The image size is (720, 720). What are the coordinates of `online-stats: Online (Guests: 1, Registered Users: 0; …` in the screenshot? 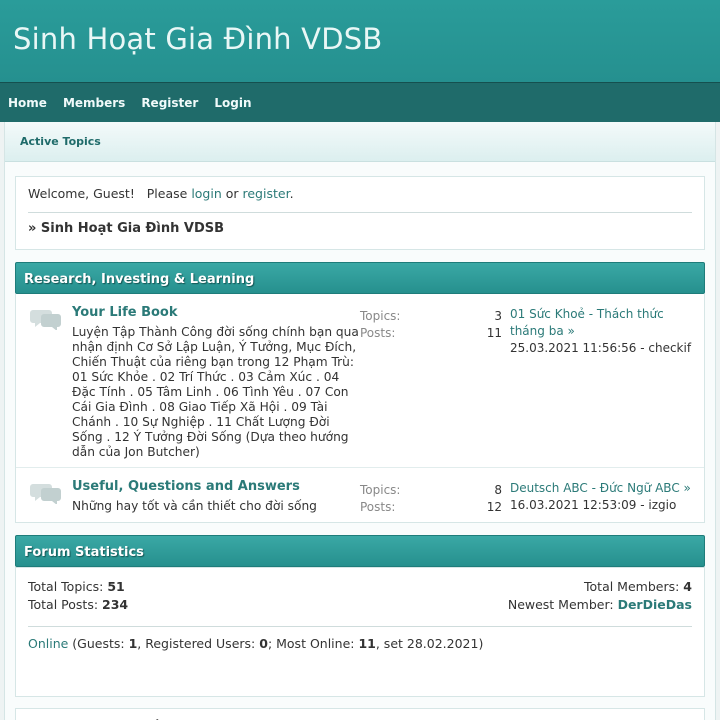 It's located at (360, 638).